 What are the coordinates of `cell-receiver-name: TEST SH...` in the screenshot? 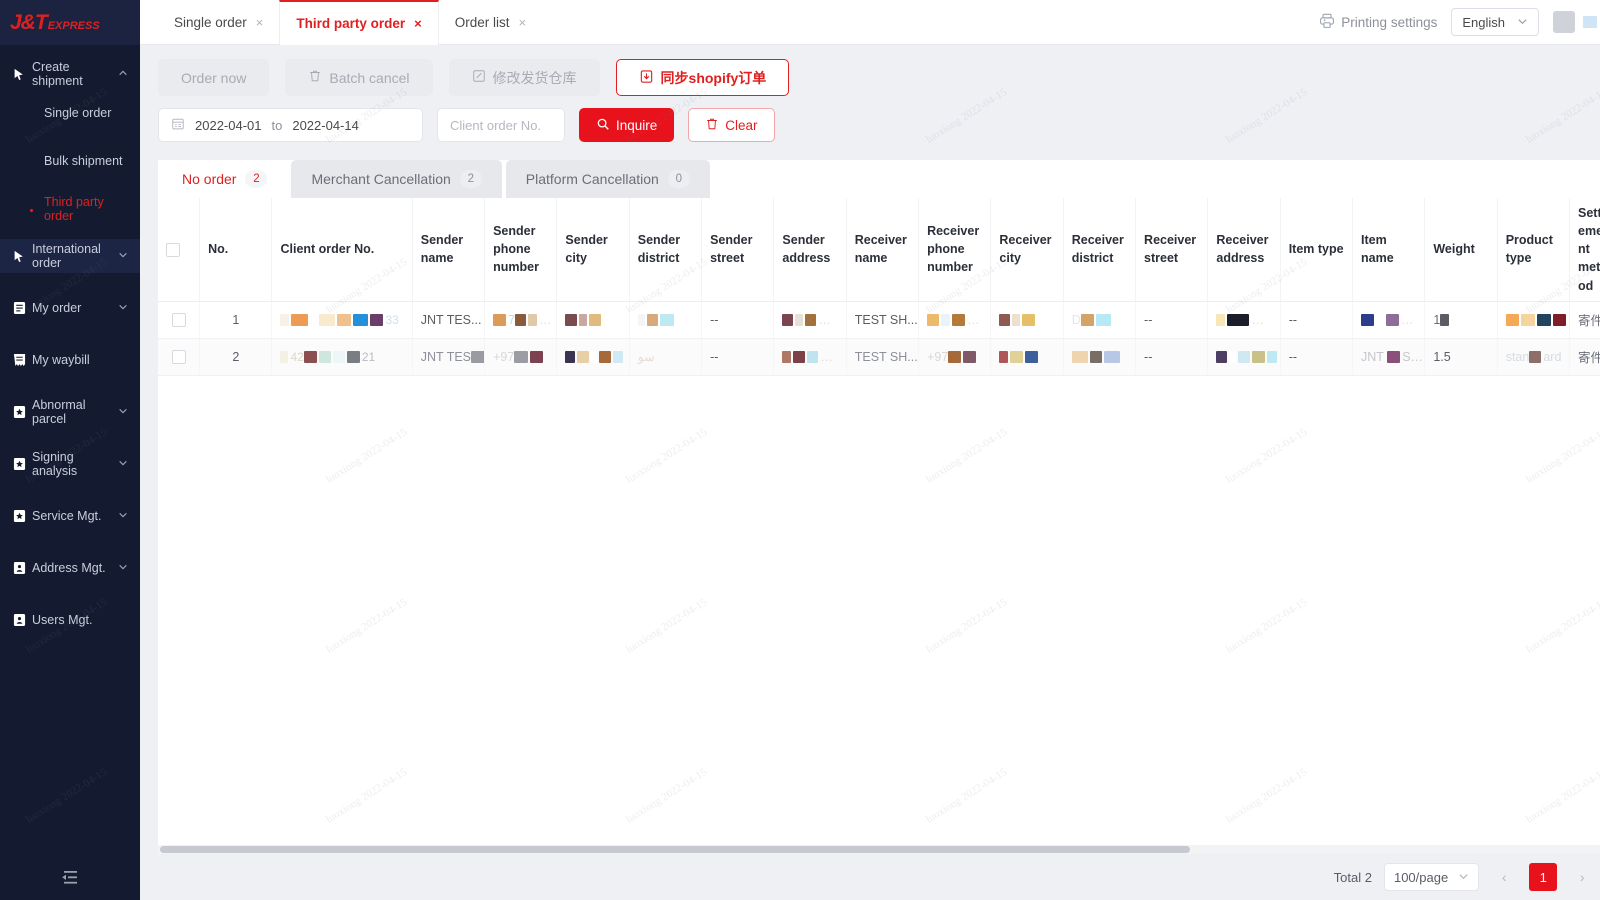 It's located at (883, 357).